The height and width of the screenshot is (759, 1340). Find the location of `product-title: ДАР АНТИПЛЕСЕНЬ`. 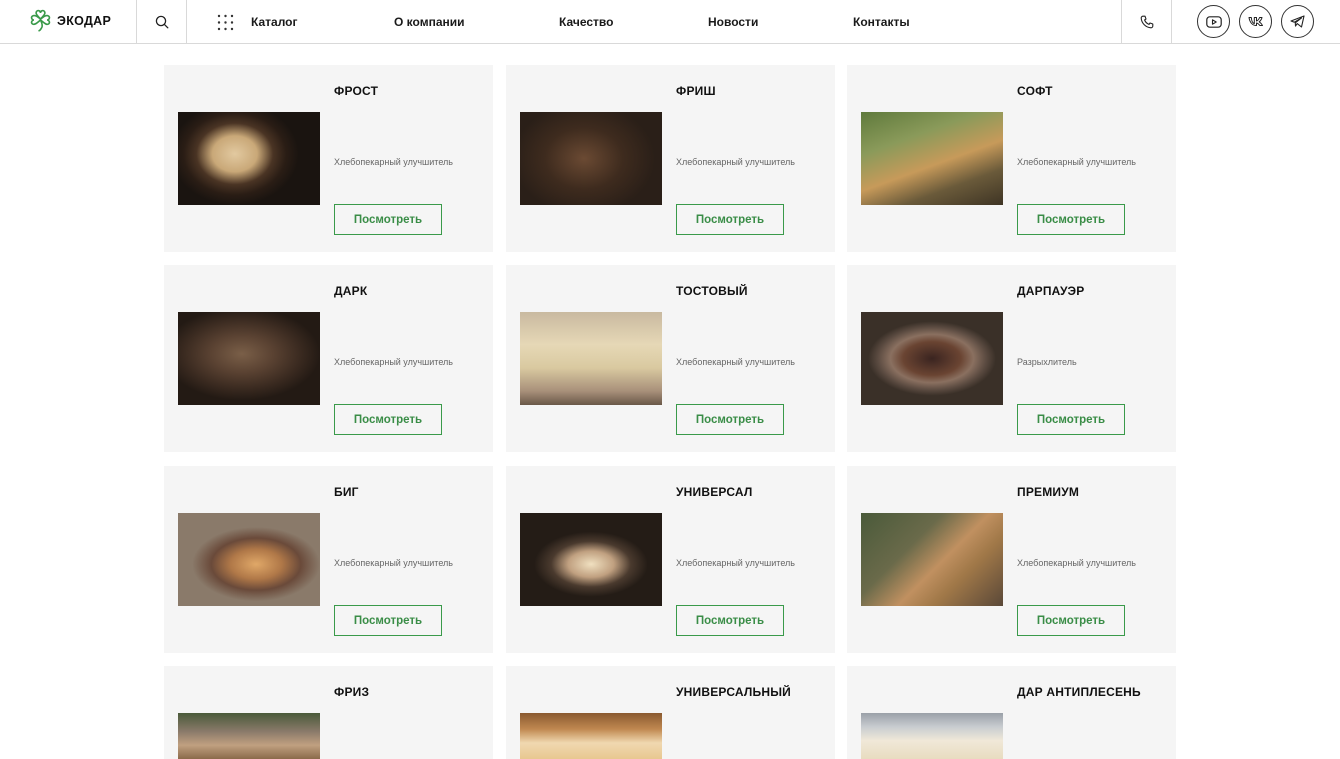

product-title: ДАР АНТИПЛЕСЕНЬ is located at coordinates (1079, 692).